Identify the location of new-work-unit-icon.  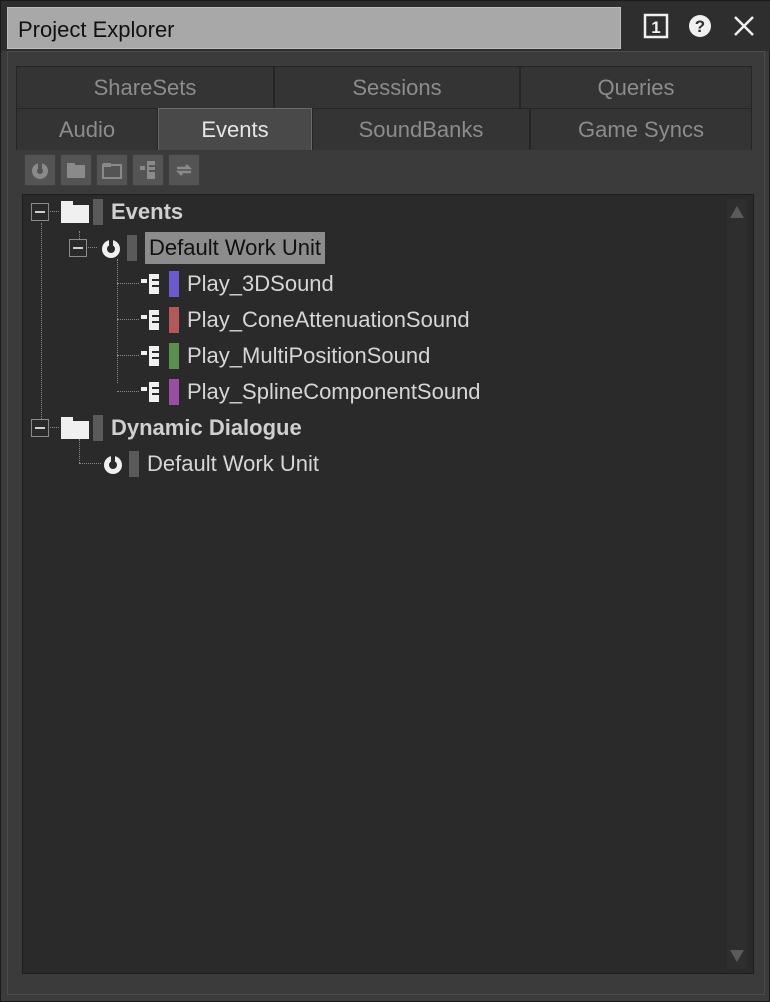
(40, 170).